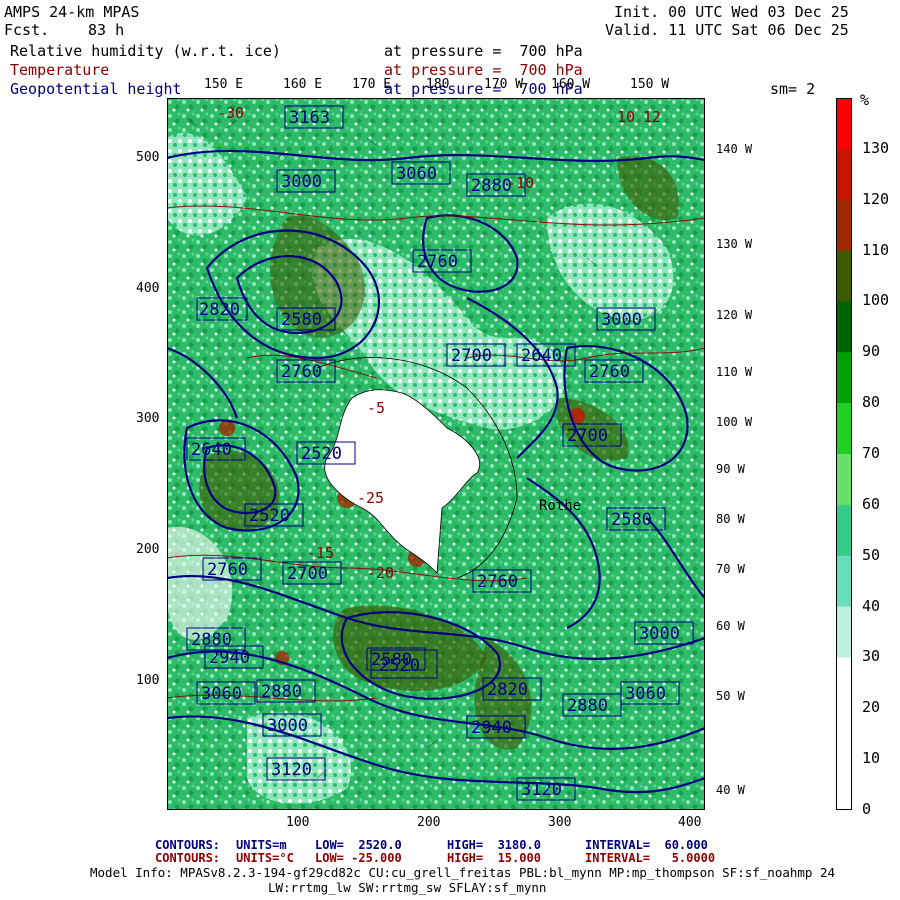 The height and width of the screenshot is (900, 900). What do you see at coordinates (734, 372) in the screenshot?
I see `lon-label: 110 W` at bounding box center [734, 372].